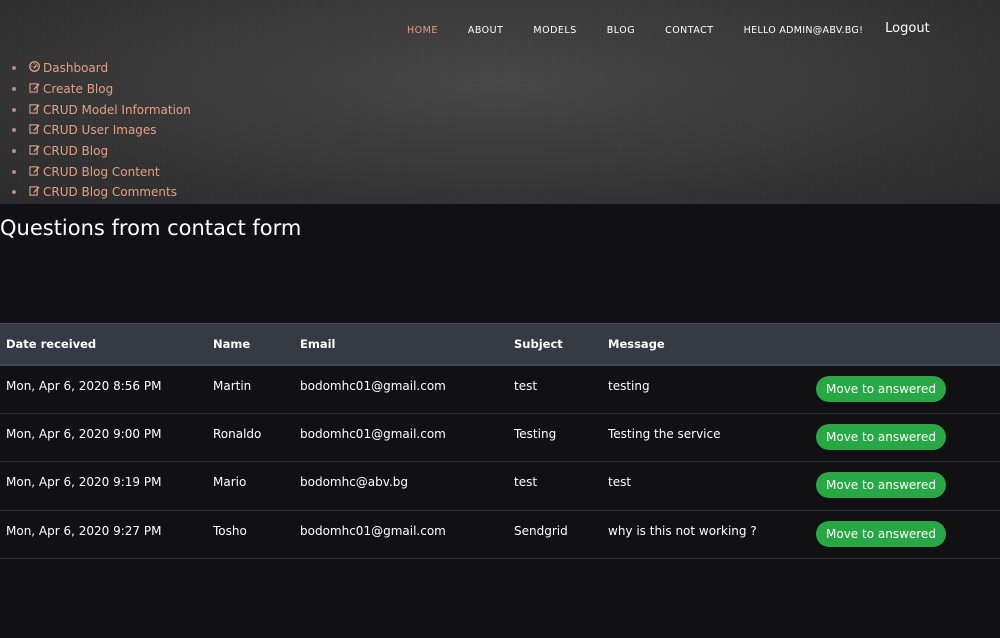  Describe the element at coordinates (250, 486) in the screenshot. I see `cell-name: Mario` at that location.